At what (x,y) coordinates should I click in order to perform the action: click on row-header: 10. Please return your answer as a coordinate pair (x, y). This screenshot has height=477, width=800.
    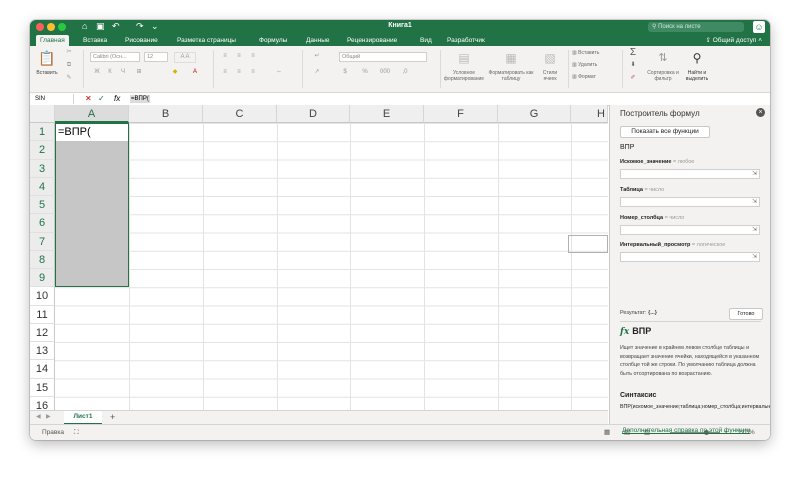
    Looking at the image, I should click on (42, 296).